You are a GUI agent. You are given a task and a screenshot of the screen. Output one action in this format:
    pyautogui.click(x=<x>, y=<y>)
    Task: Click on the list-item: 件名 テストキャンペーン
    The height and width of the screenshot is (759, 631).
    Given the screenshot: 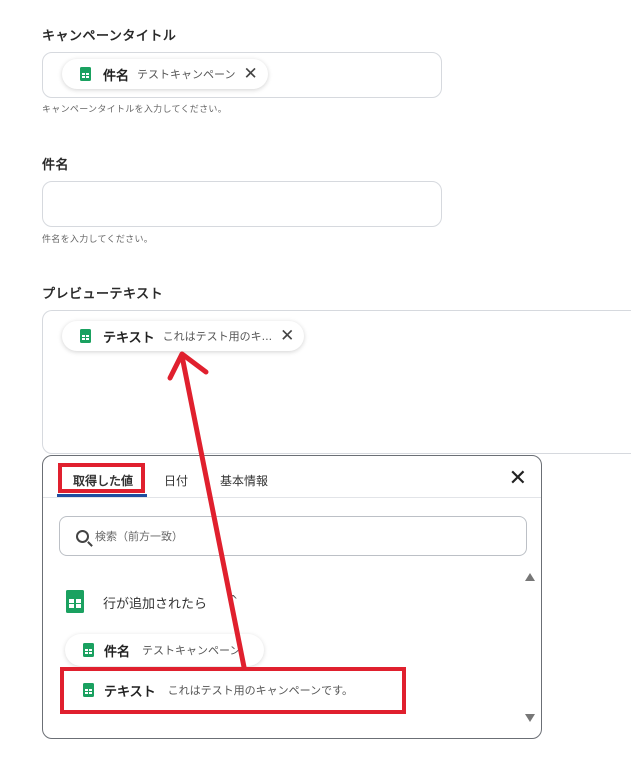 What is the action you would take?
    pyautogui.click(x=165, y=650)
    